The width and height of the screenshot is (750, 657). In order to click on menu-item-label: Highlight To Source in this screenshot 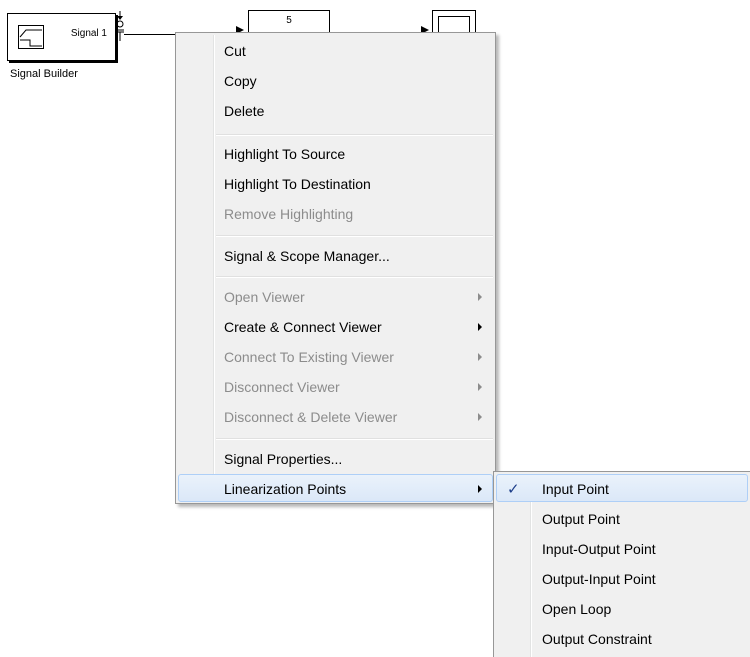, I will do `click(285, 154)`.